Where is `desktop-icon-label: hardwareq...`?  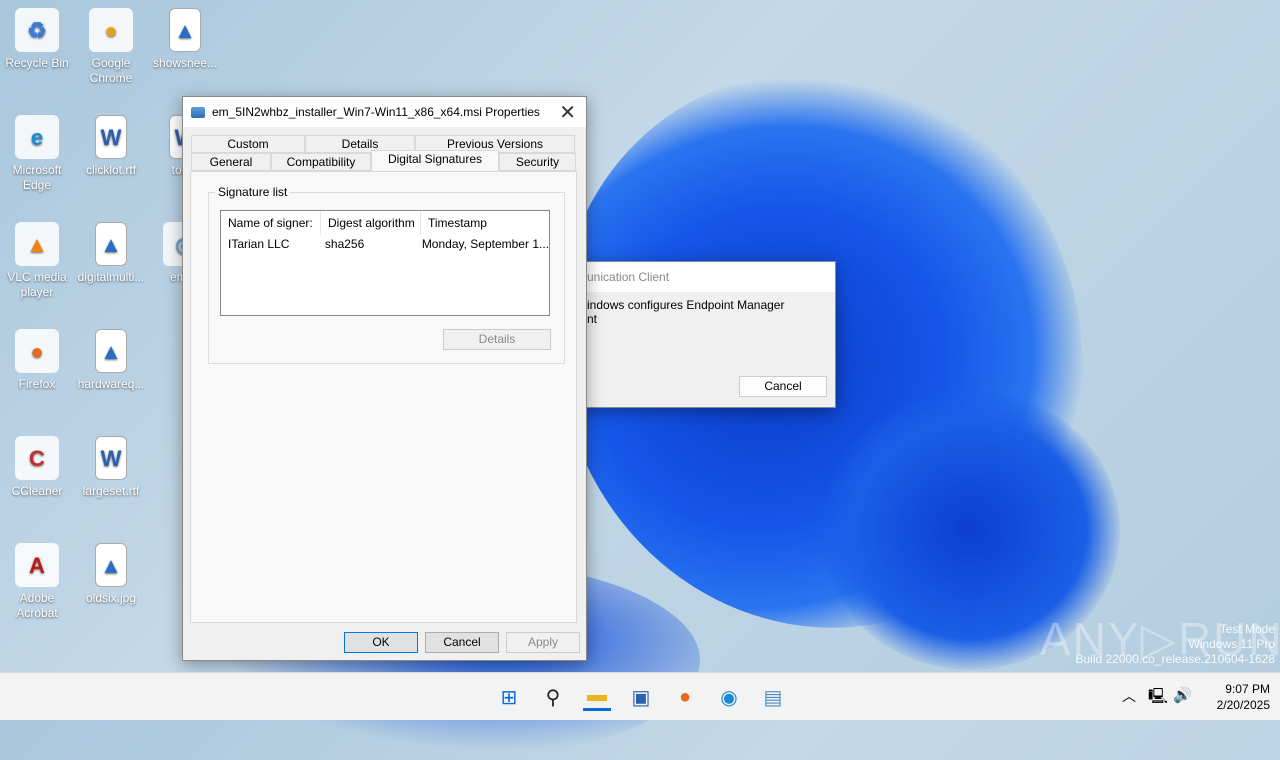 desktop-icon-label: hardwareq... is located at coordinates (111, 384).